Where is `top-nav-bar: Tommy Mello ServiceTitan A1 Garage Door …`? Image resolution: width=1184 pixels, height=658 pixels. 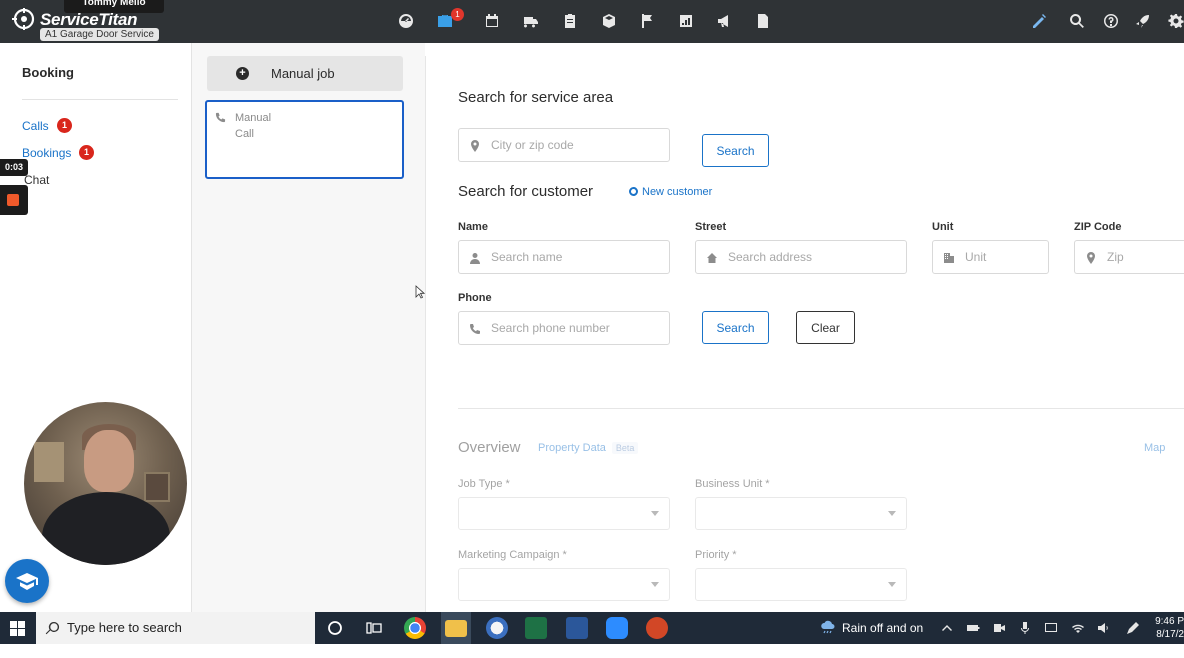
top-nav-bar: Tommy Mello ServiceTitan A1 Garage Door … is located at coordinates (592, 21).